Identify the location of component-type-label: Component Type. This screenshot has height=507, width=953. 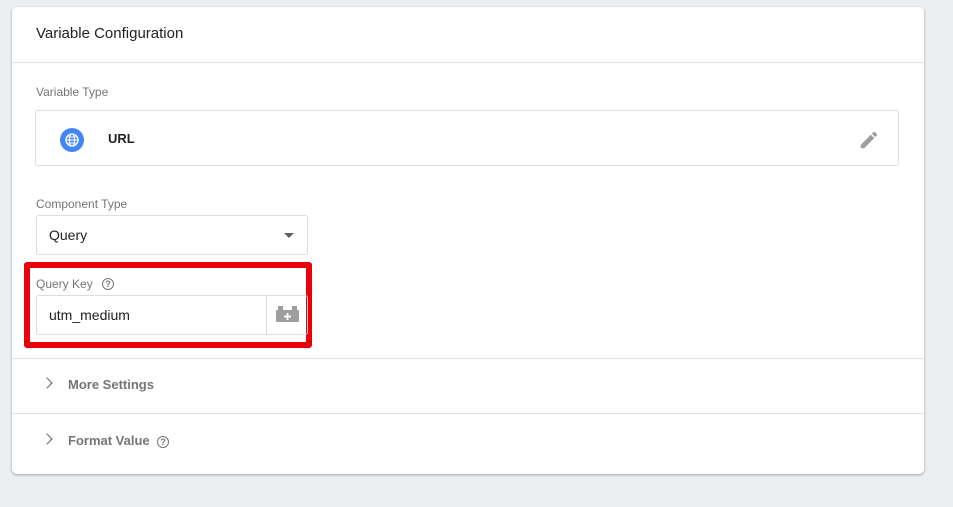
(82, 204).